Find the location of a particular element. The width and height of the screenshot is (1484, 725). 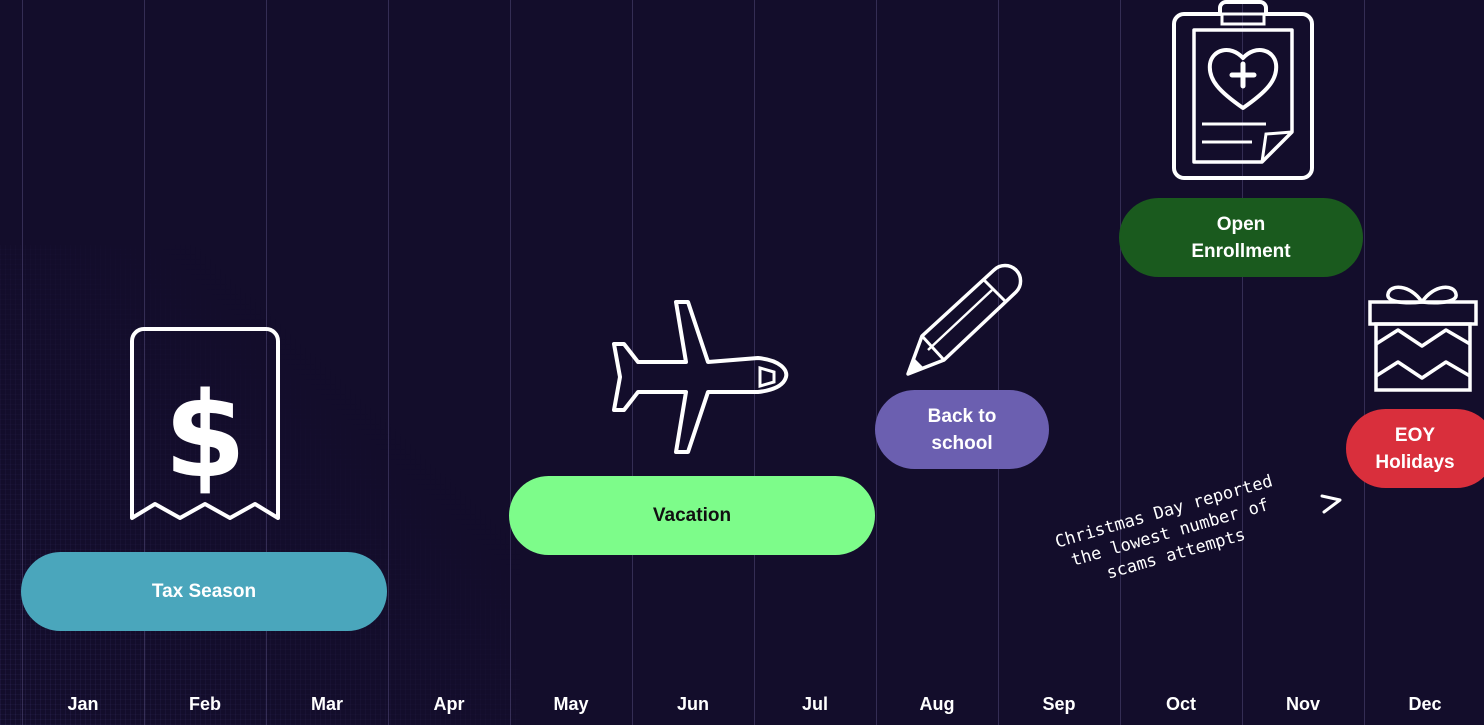

vacation-label: Vacation is located at coordinates (692, 515).